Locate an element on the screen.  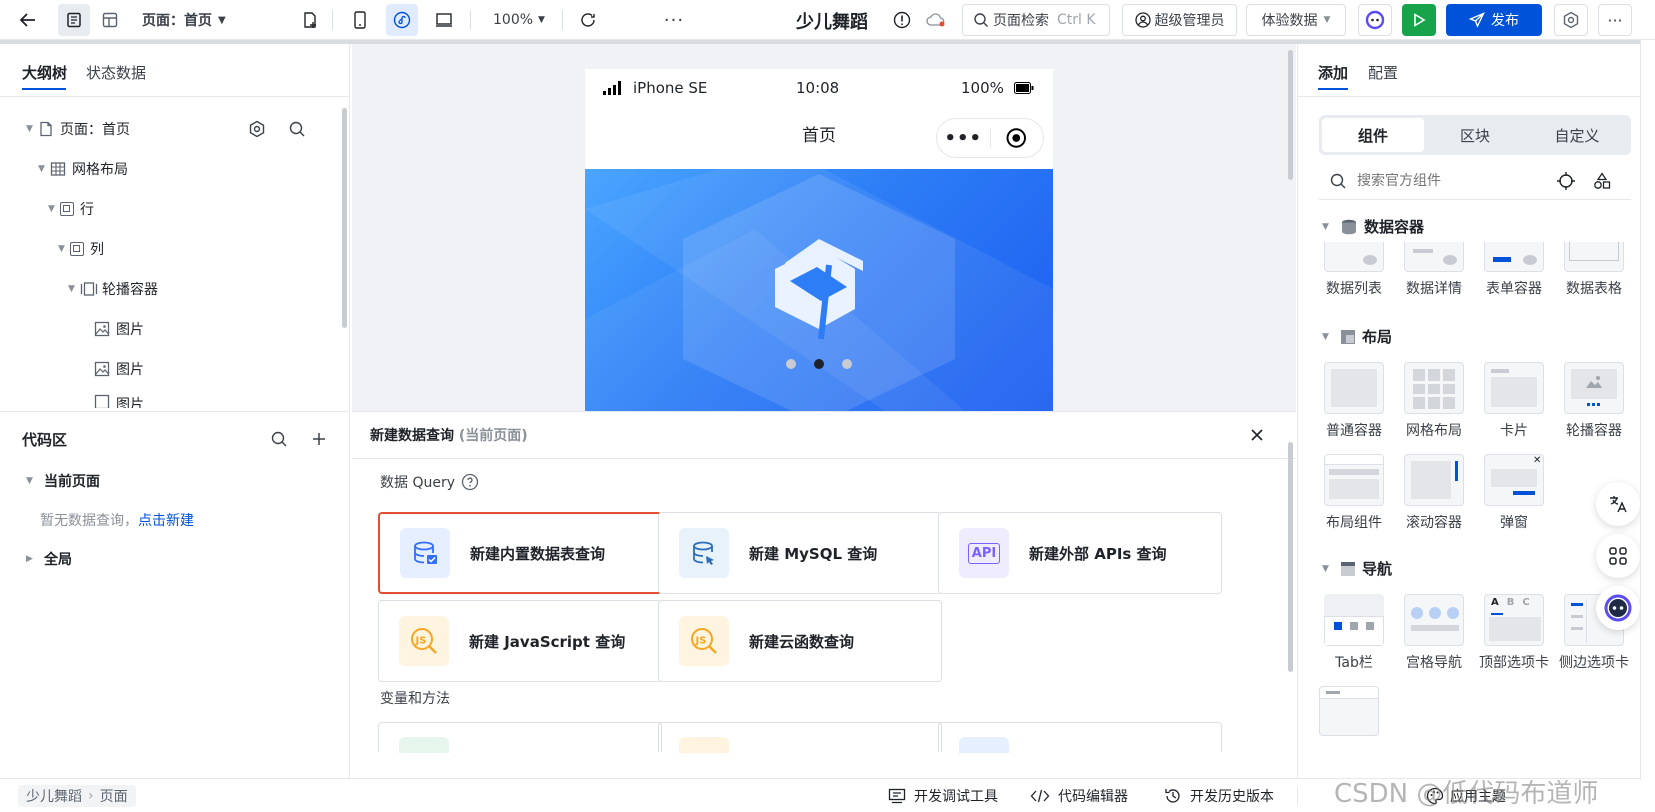
data-mode-select: 体验数据 ▼ is located at coordinates (1296, 20).